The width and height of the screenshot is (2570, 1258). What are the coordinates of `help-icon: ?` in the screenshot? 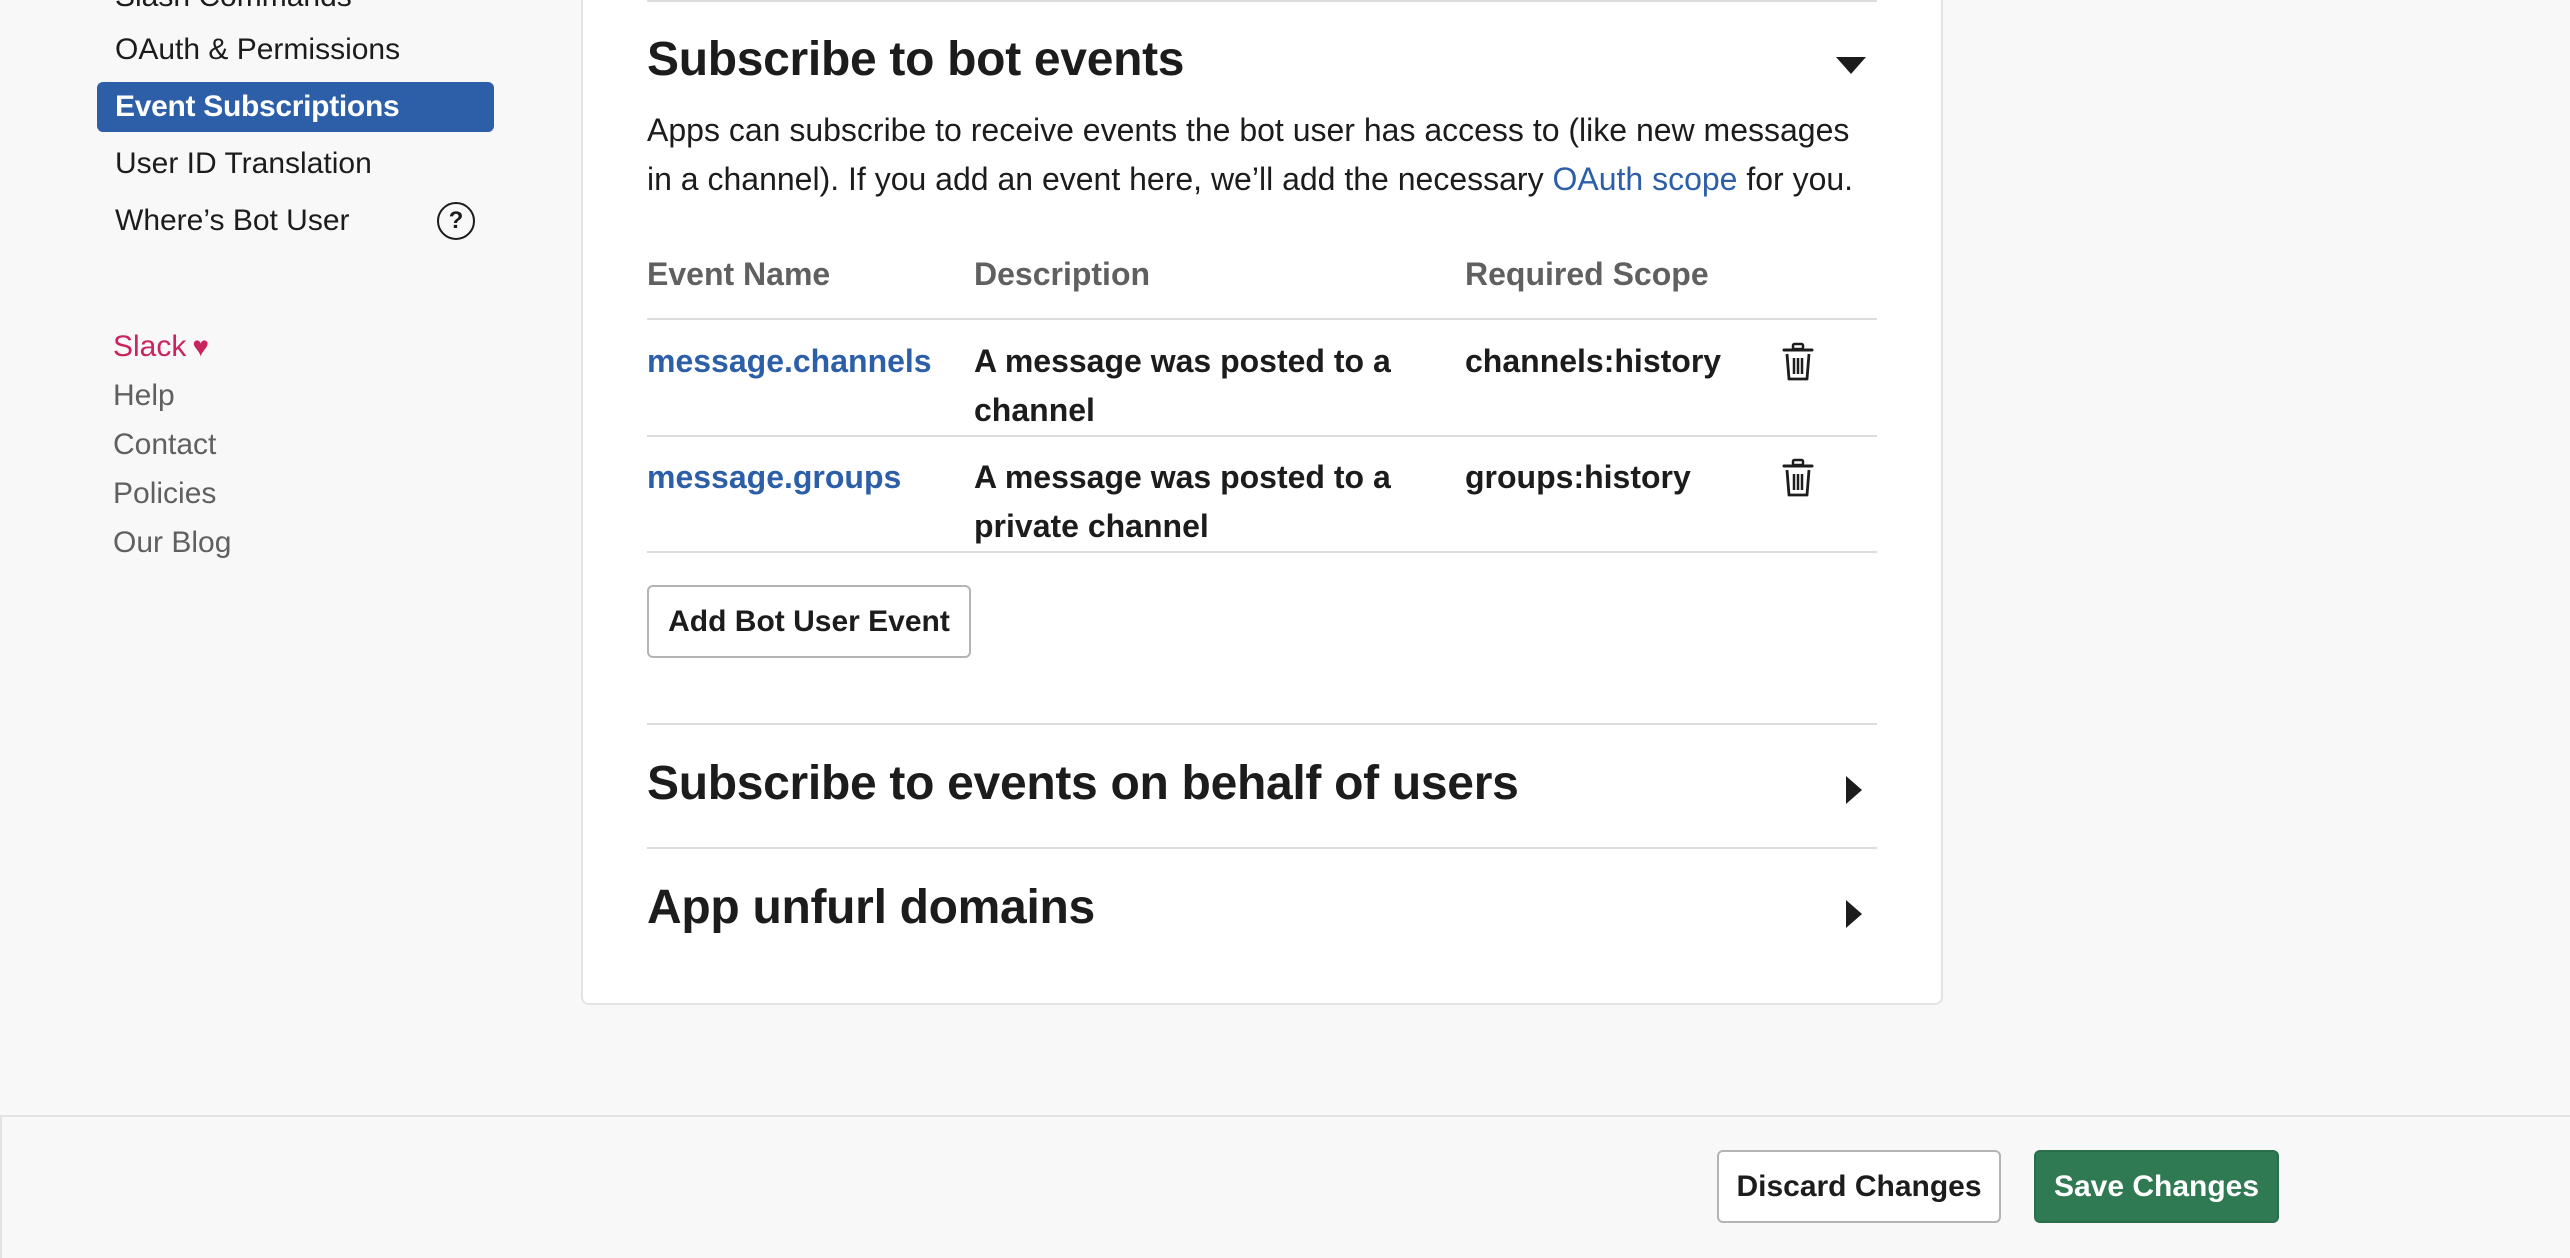 It's located at (456, 221).